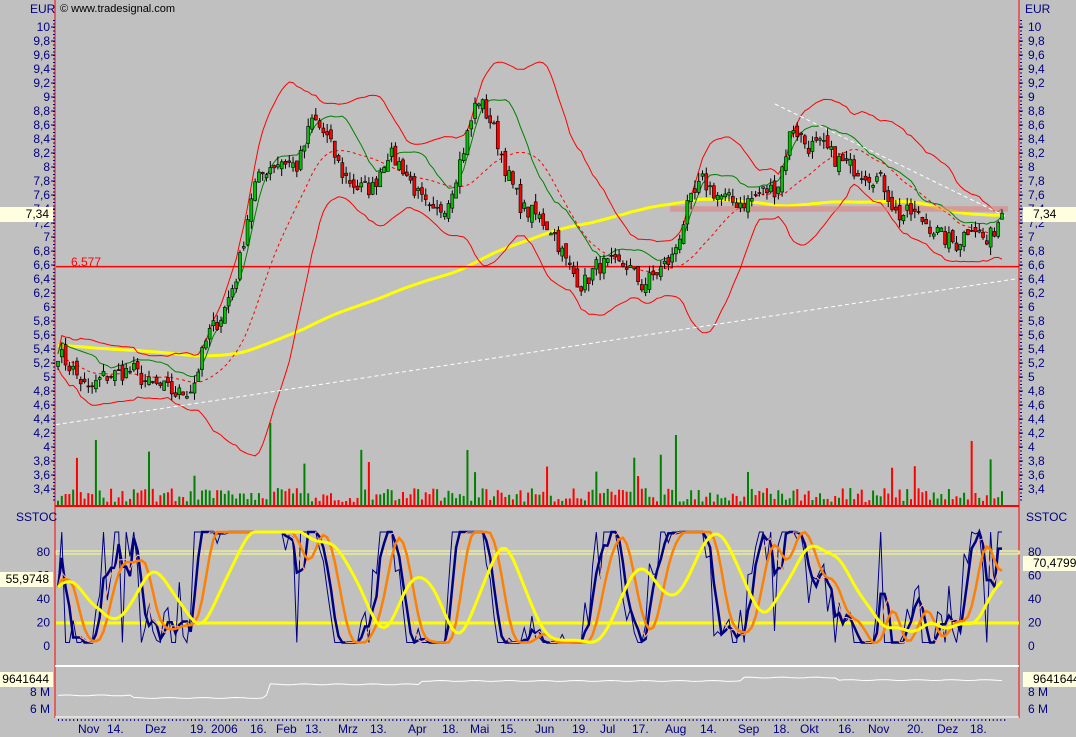 This screenshot has height=737, width=1076. What do you see at coordinates (41, 55) in the screenshot?
I see `price-tick-label-left: 9,6` at bounding box center [41, 55].